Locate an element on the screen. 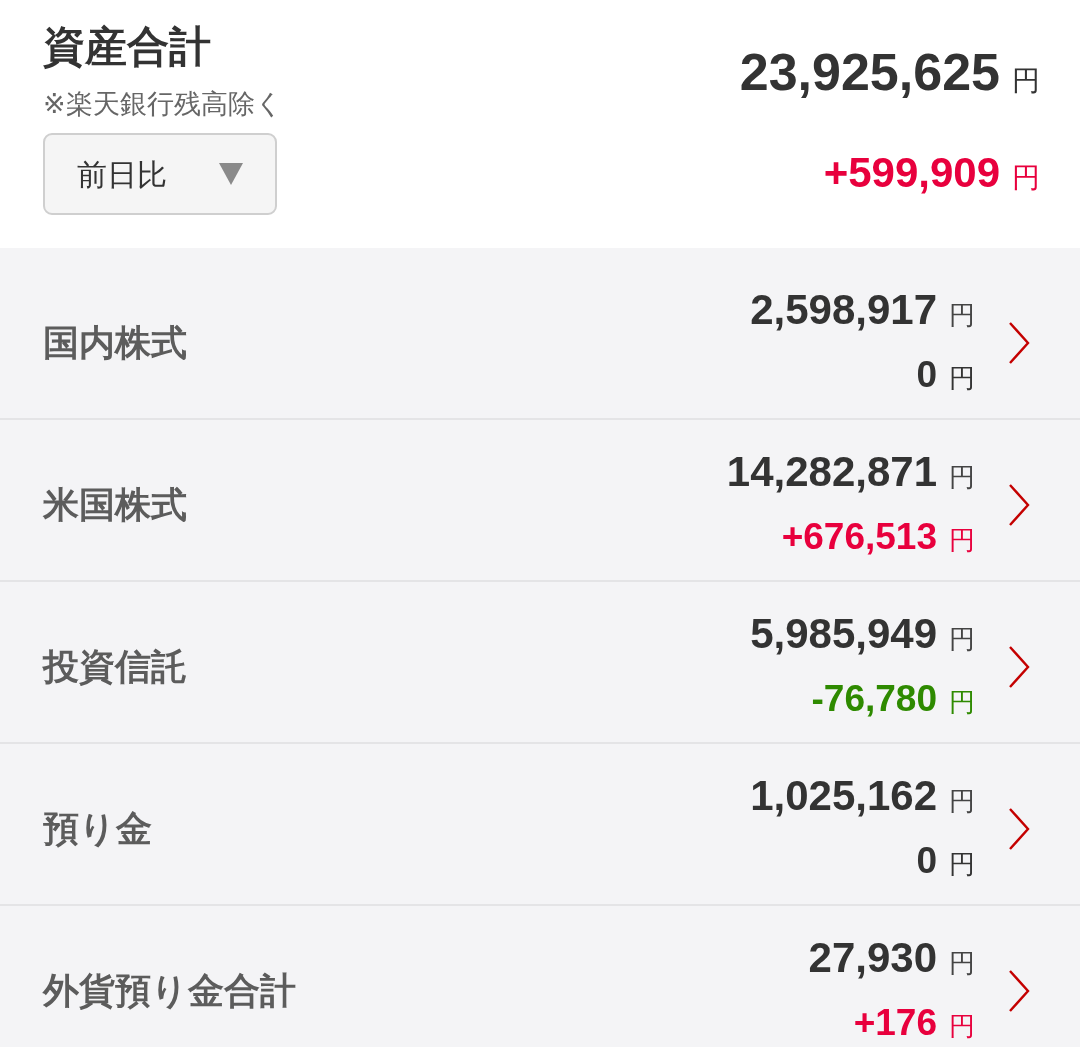  section-title: 資産合計 is located at coordinates (127, 47).